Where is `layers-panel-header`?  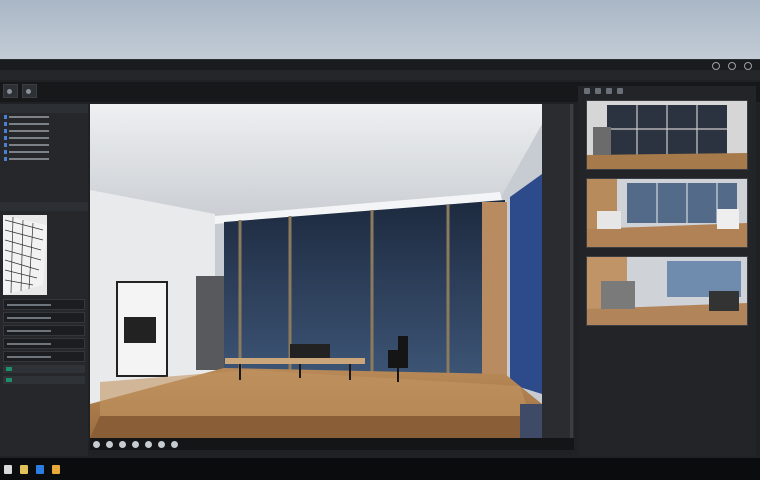
layers-panel-header is located at coordinates (44, 206).